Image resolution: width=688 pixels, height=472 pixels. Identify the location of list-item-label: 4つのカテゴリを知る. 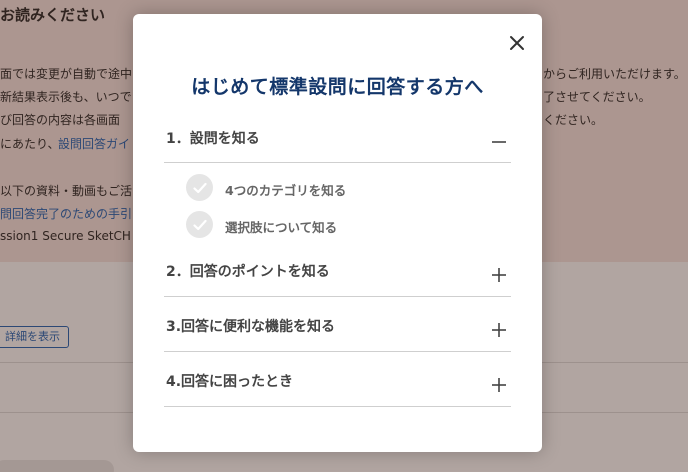
(286, 190).